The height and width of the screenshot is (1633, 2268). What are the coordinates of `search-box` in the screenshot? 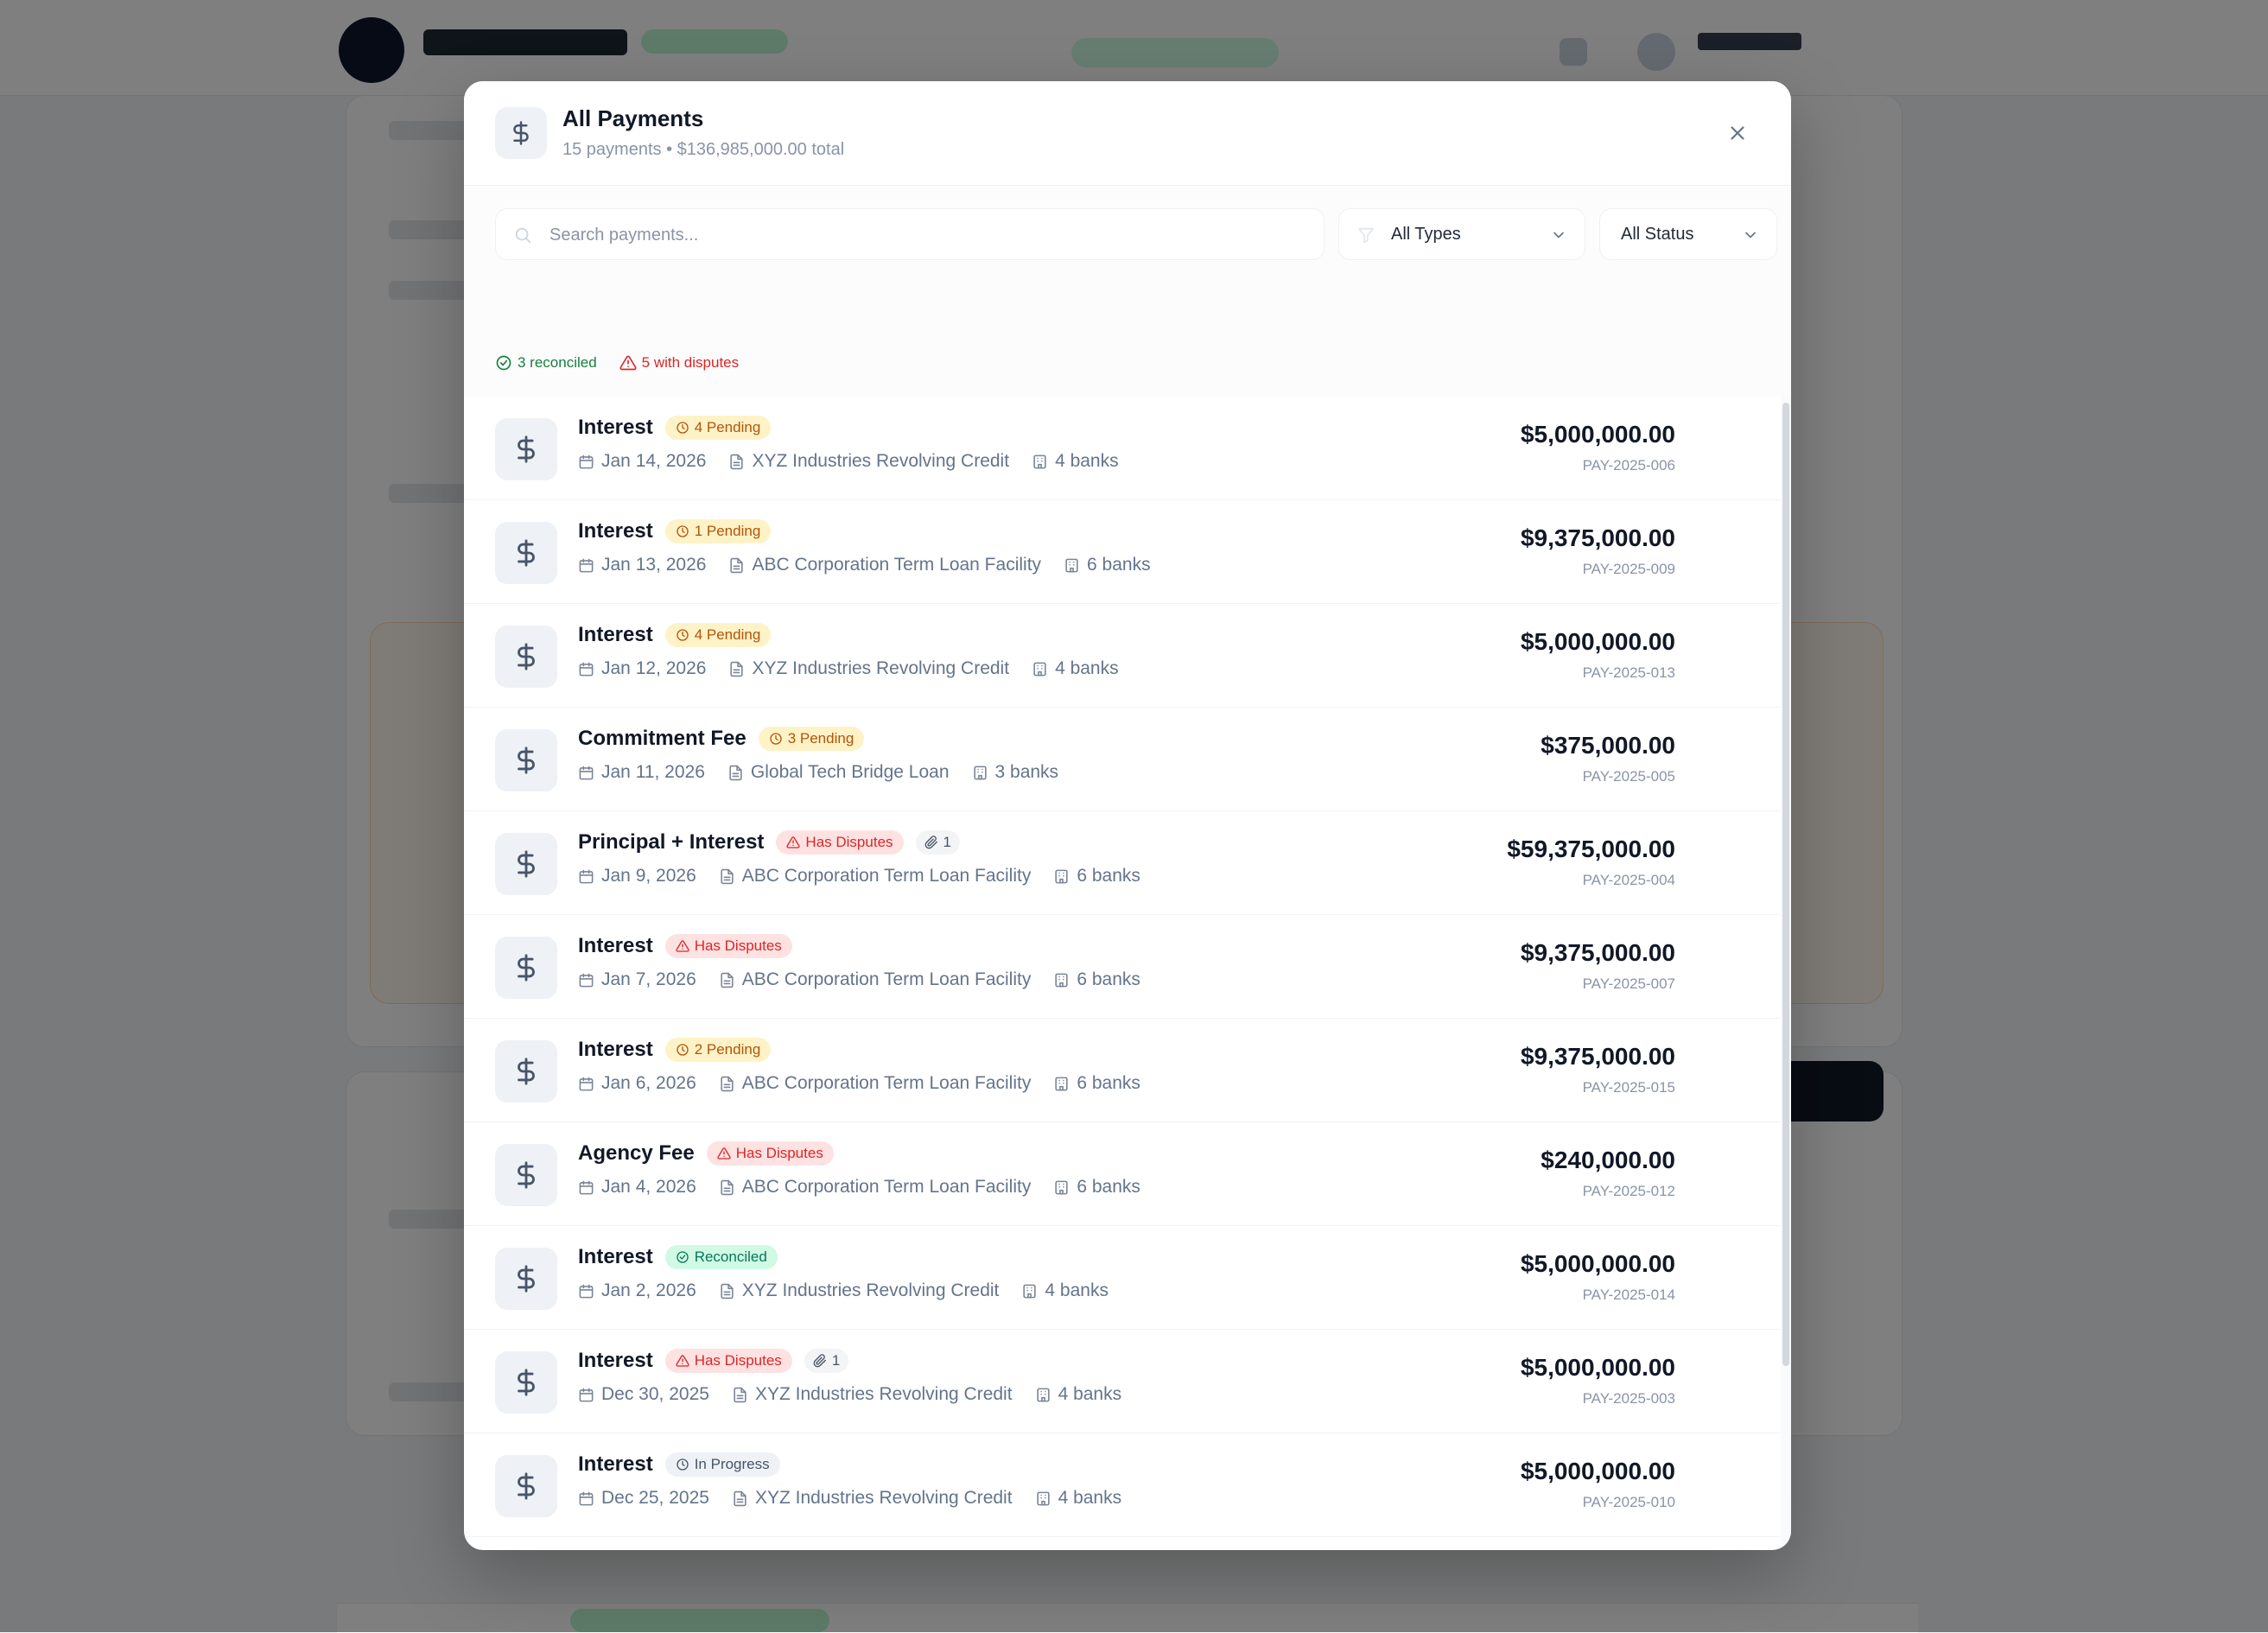 It's located at (910, 235).